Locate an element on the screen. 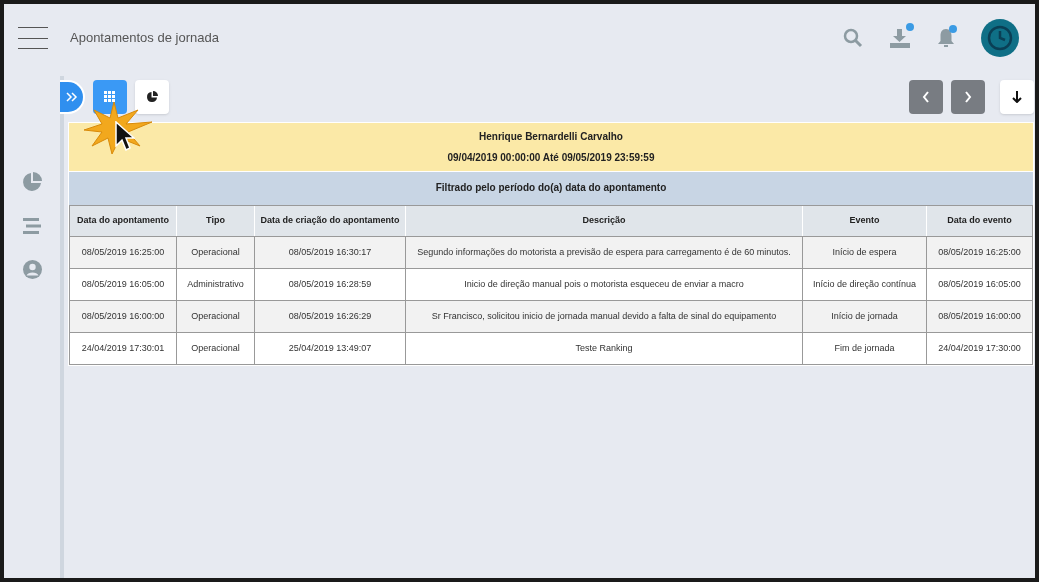 The width and height of the screenshot is (1039, 582). table-cell-text: 08/05/2019 16:05:00 is located at coordinates (123, 284).